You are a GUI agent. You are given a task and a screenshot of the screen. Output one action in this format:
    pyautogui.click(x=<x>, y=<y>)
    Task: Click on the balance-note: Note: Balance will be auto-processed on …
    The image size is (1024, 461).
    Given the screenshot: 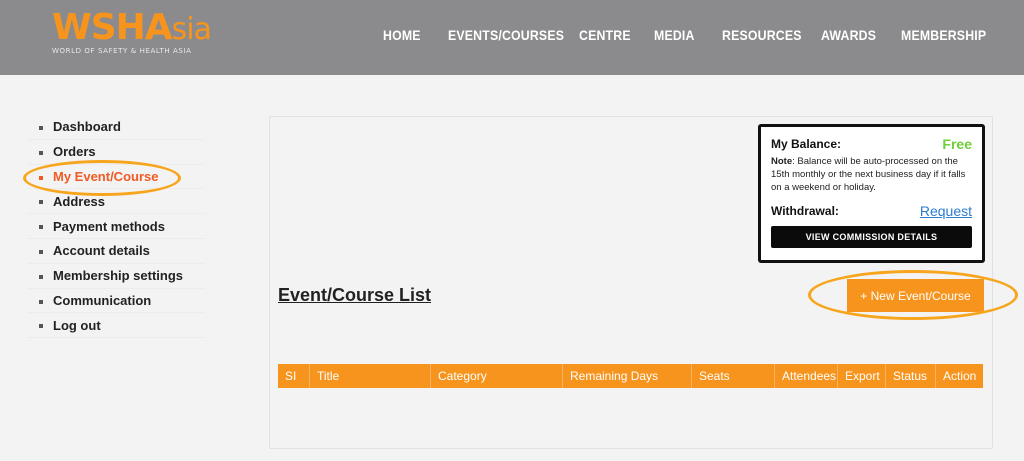 What is the action you would take?
    pyautogui.click(x=868, y=174)
    